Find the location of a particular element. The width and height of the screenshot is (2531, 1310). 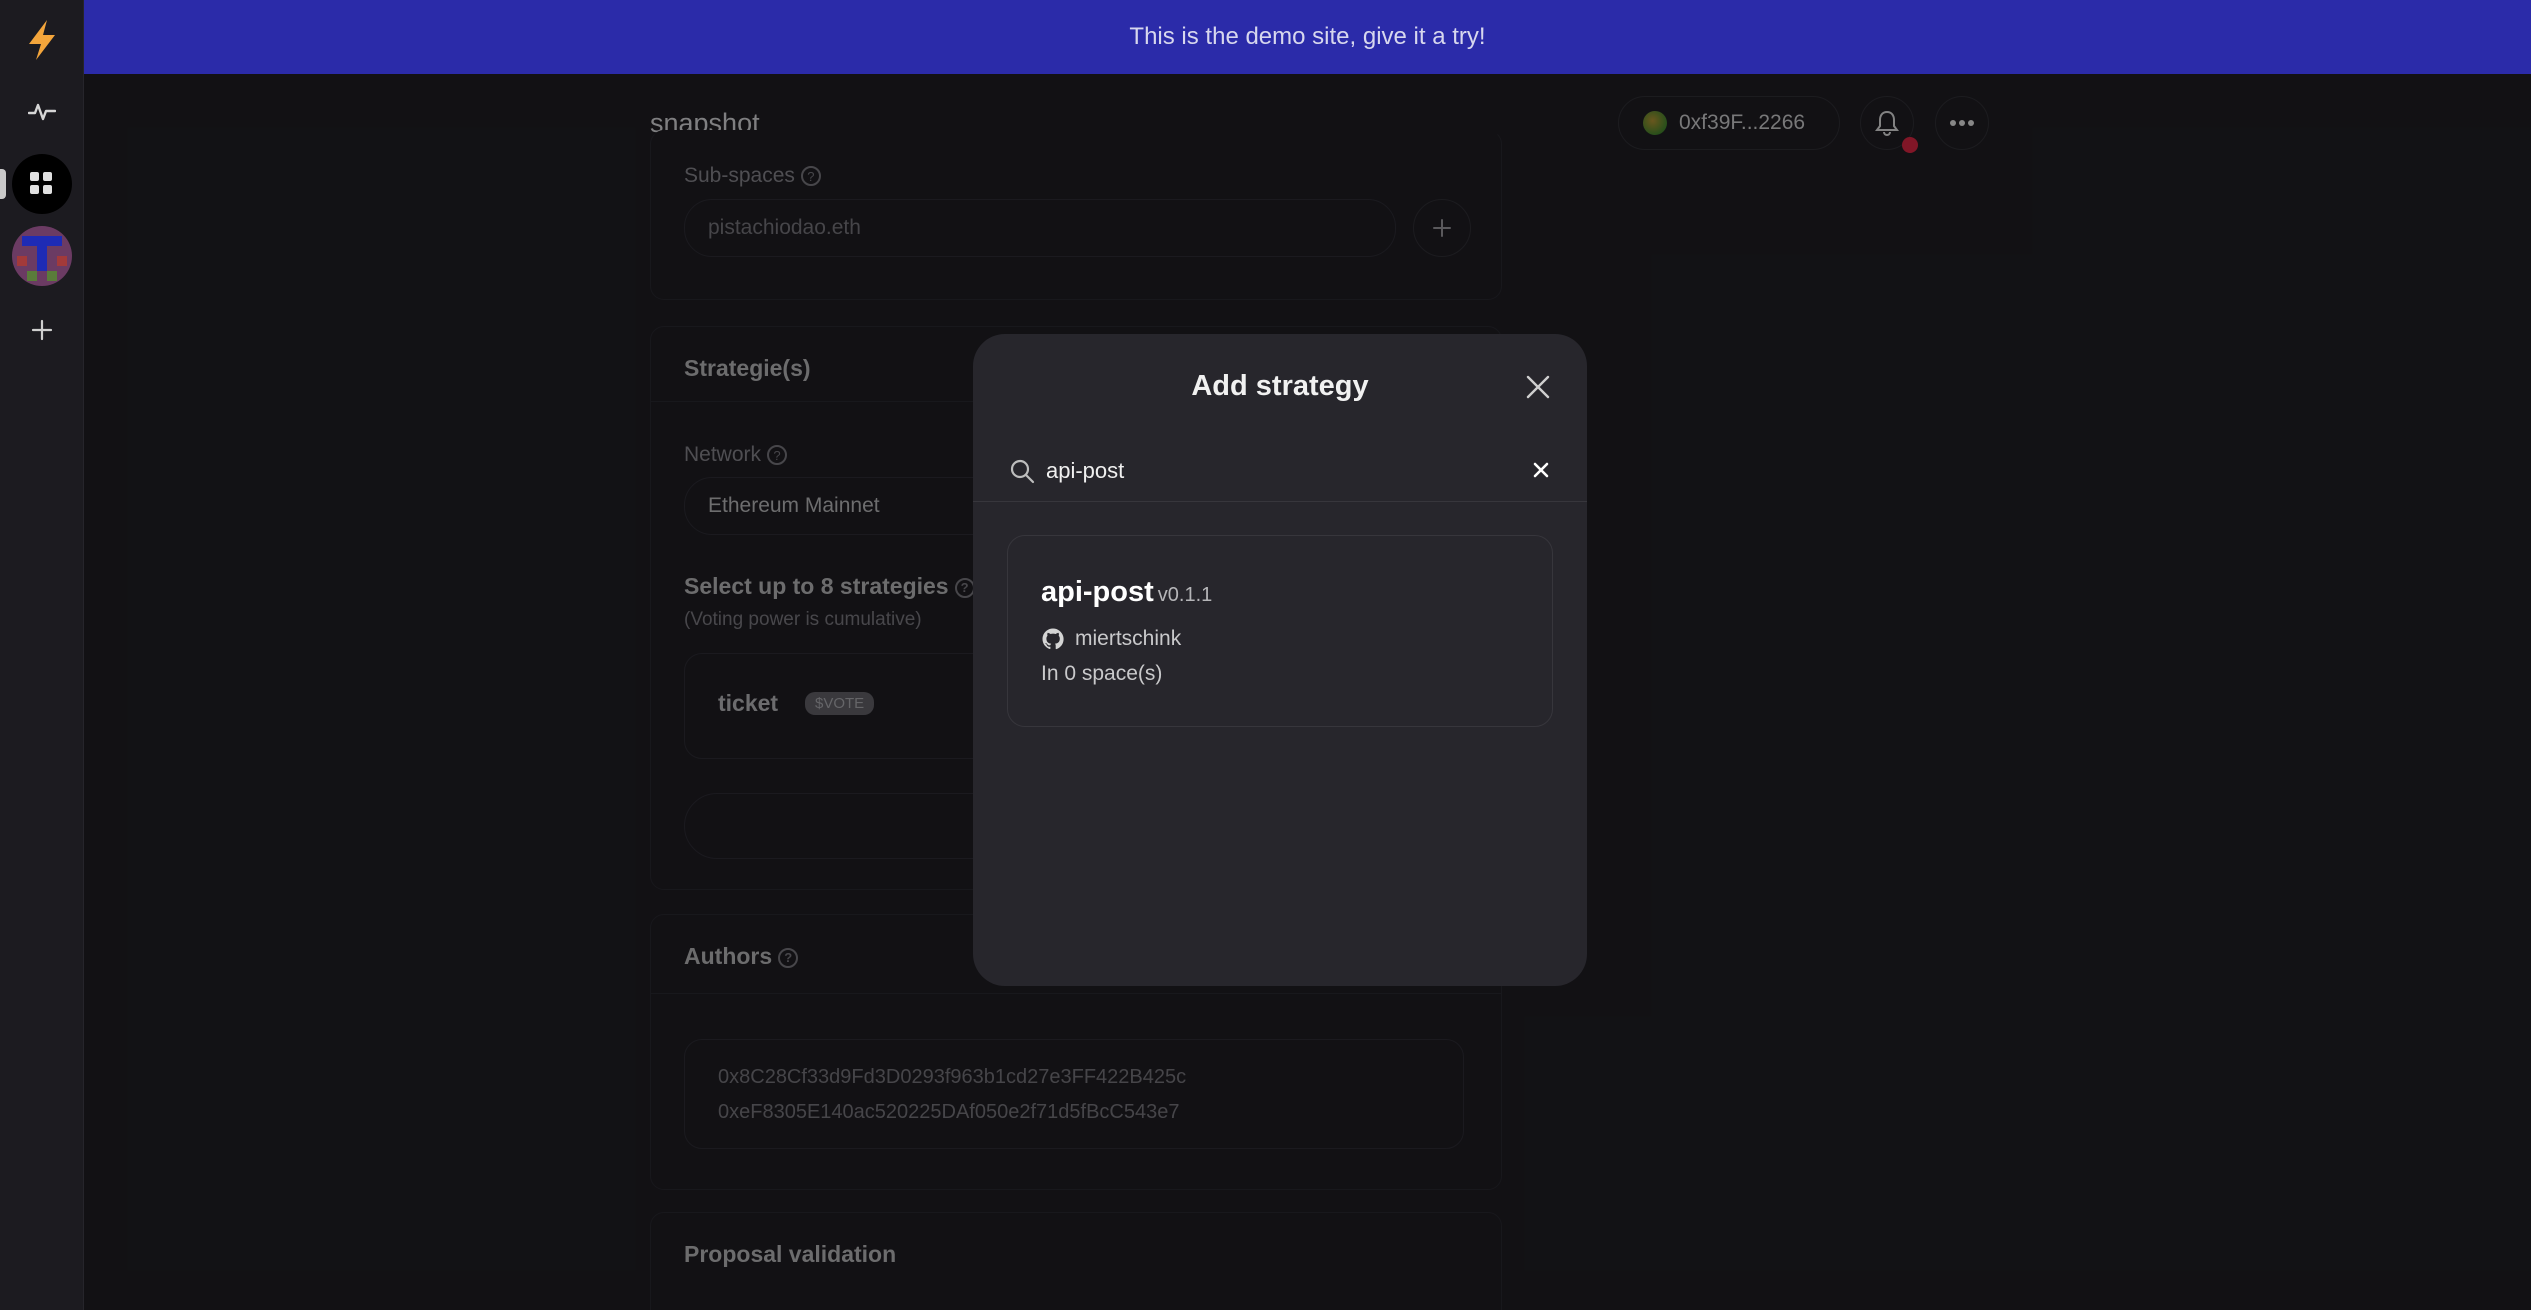

add-space-button is located at coordinates (42, 330).